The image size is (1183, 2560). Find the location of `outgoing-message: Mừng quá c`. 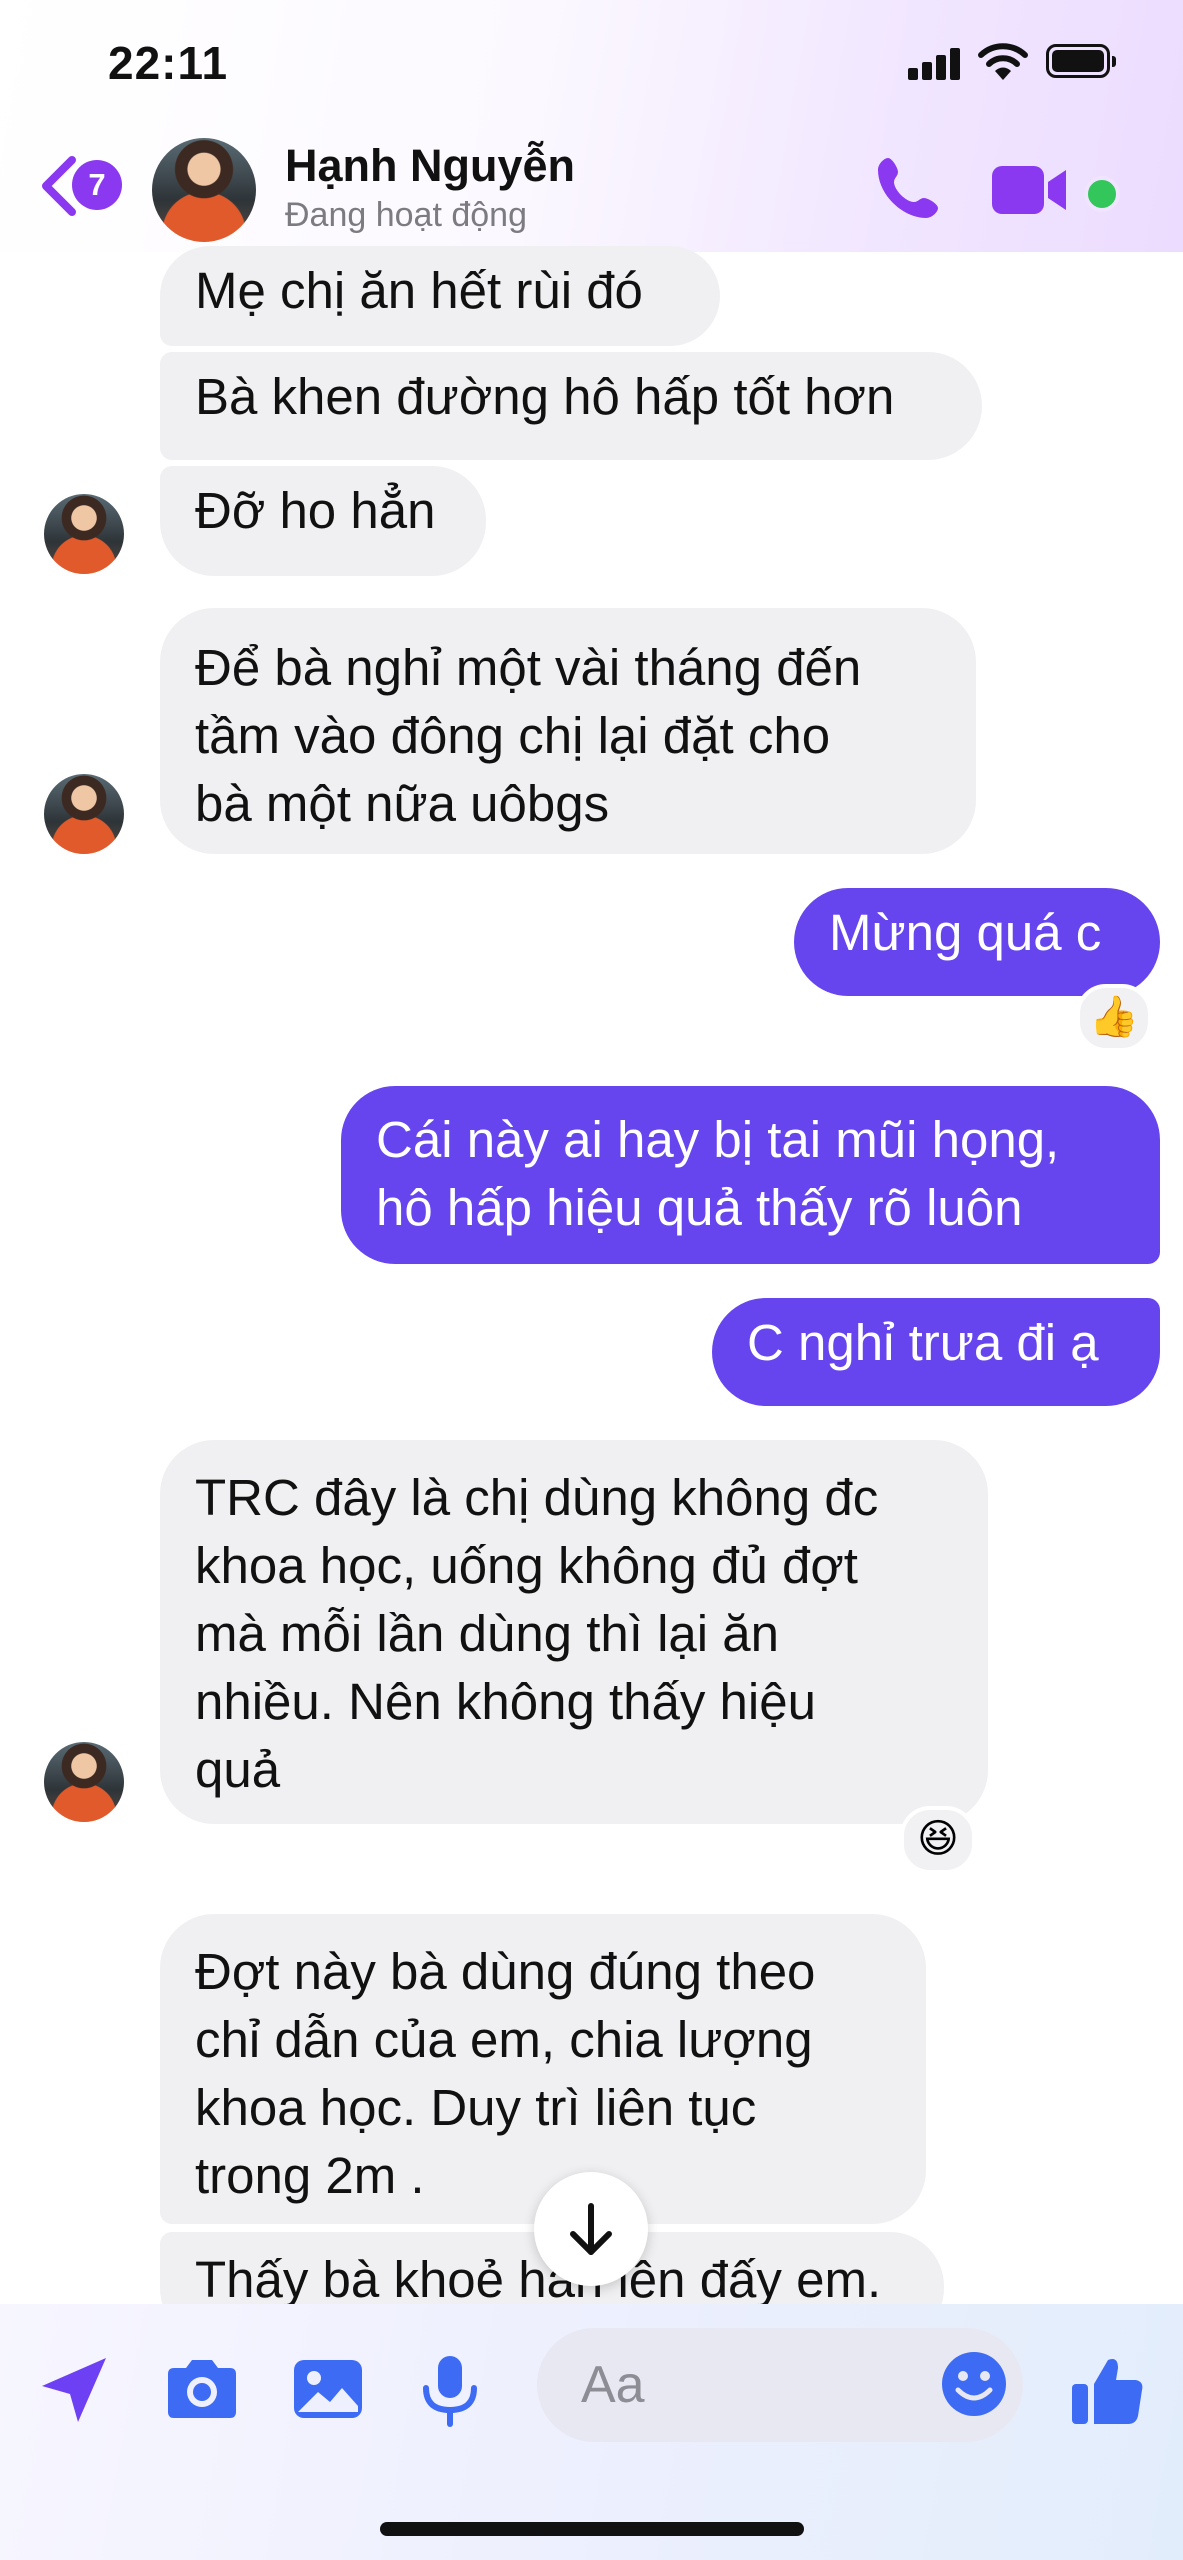

outgoing-message: Mừng quá c is located at coordinates (977, 942).